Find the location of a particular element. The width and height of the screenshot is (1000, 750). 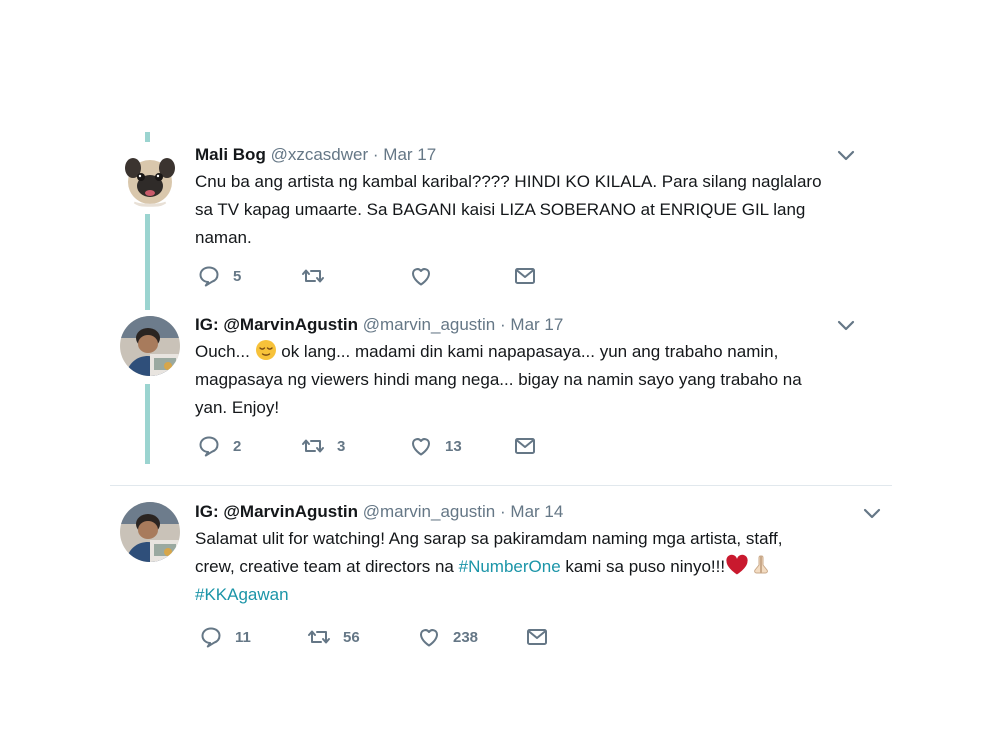

like-count: 238 is located at coordinates (466, 637).